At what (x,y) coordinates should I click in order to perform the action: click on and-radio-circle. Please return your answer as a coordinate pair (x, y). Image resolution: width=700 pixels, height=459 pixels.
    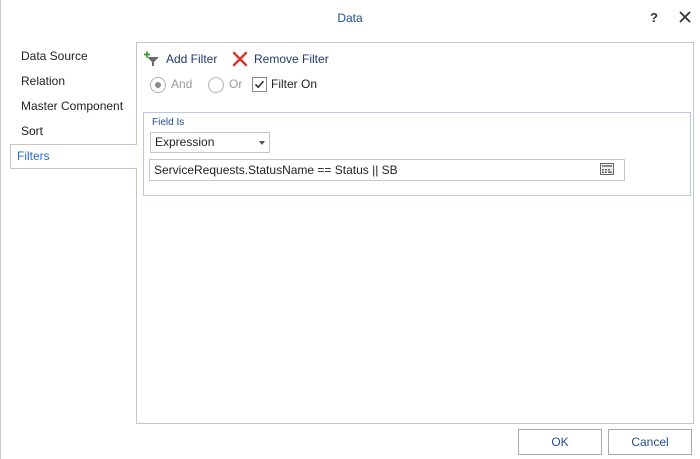
    Looking at the image, I should click on (158, 85).